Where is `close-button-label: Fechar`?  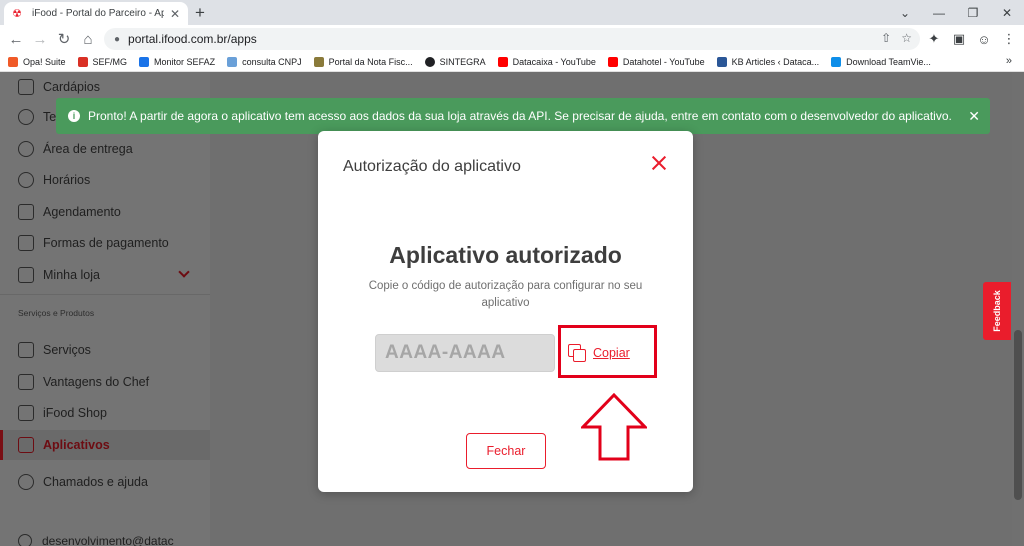 close-button-label: Fechar is located at coordinates (506, 451).